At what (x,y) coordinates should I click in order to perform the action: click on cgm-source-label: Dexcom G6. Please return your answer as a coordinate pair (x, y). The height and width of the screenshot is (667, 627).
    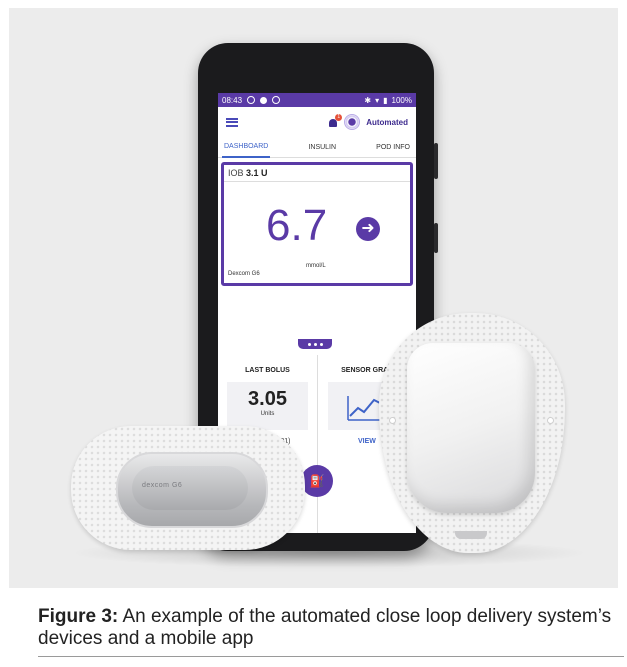
    Looking at the image, I should click on (244, 274).